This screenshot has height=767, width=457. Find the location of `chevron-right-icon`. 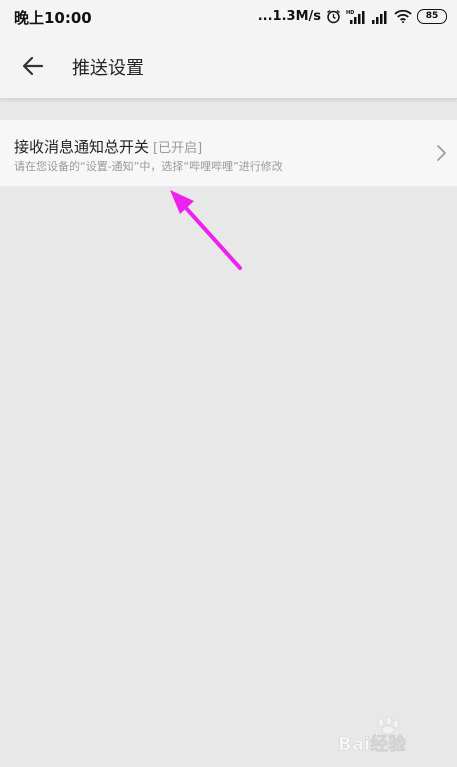

chevron-right-icon is located at coordinates (441, 153).